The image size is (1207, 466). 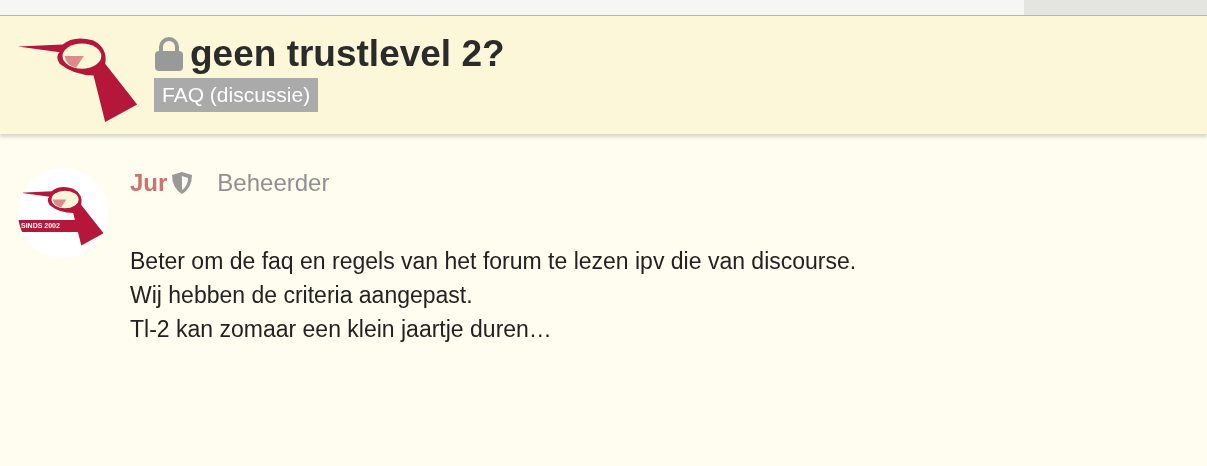 What do you see at coordinates (493, 261) in the screenshot?
I see `post-text: Beter om de faq en regels van het forum te lezen ipv die van discourse.` at bounding box center [493, 261].